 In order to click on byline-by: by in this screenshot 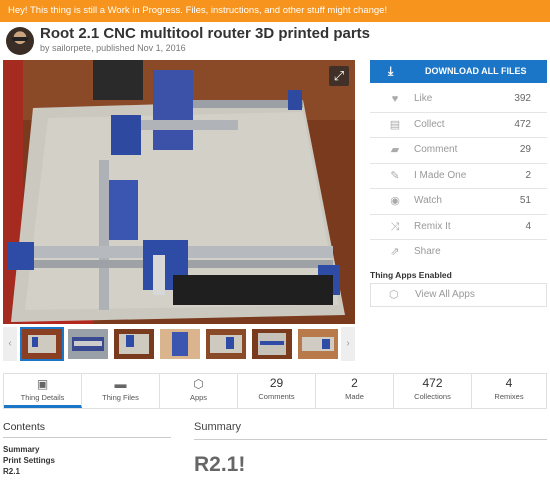, I will do `click(45, 48)`.